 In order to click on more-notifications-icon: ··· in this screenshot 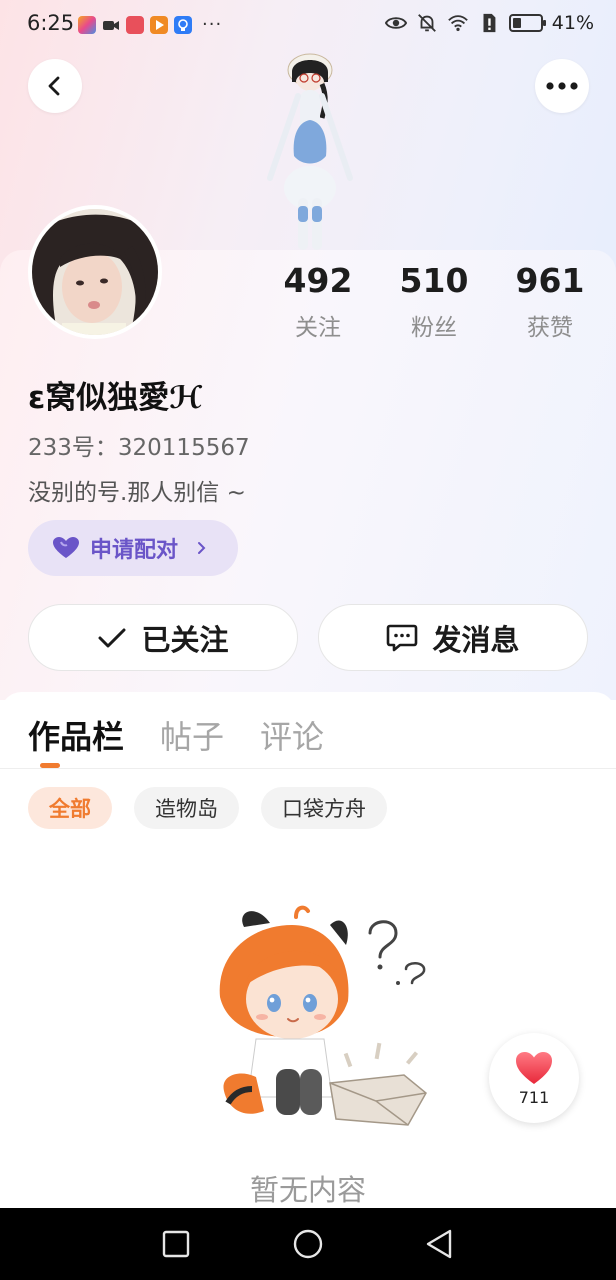, I will do `click(212, 24)`.